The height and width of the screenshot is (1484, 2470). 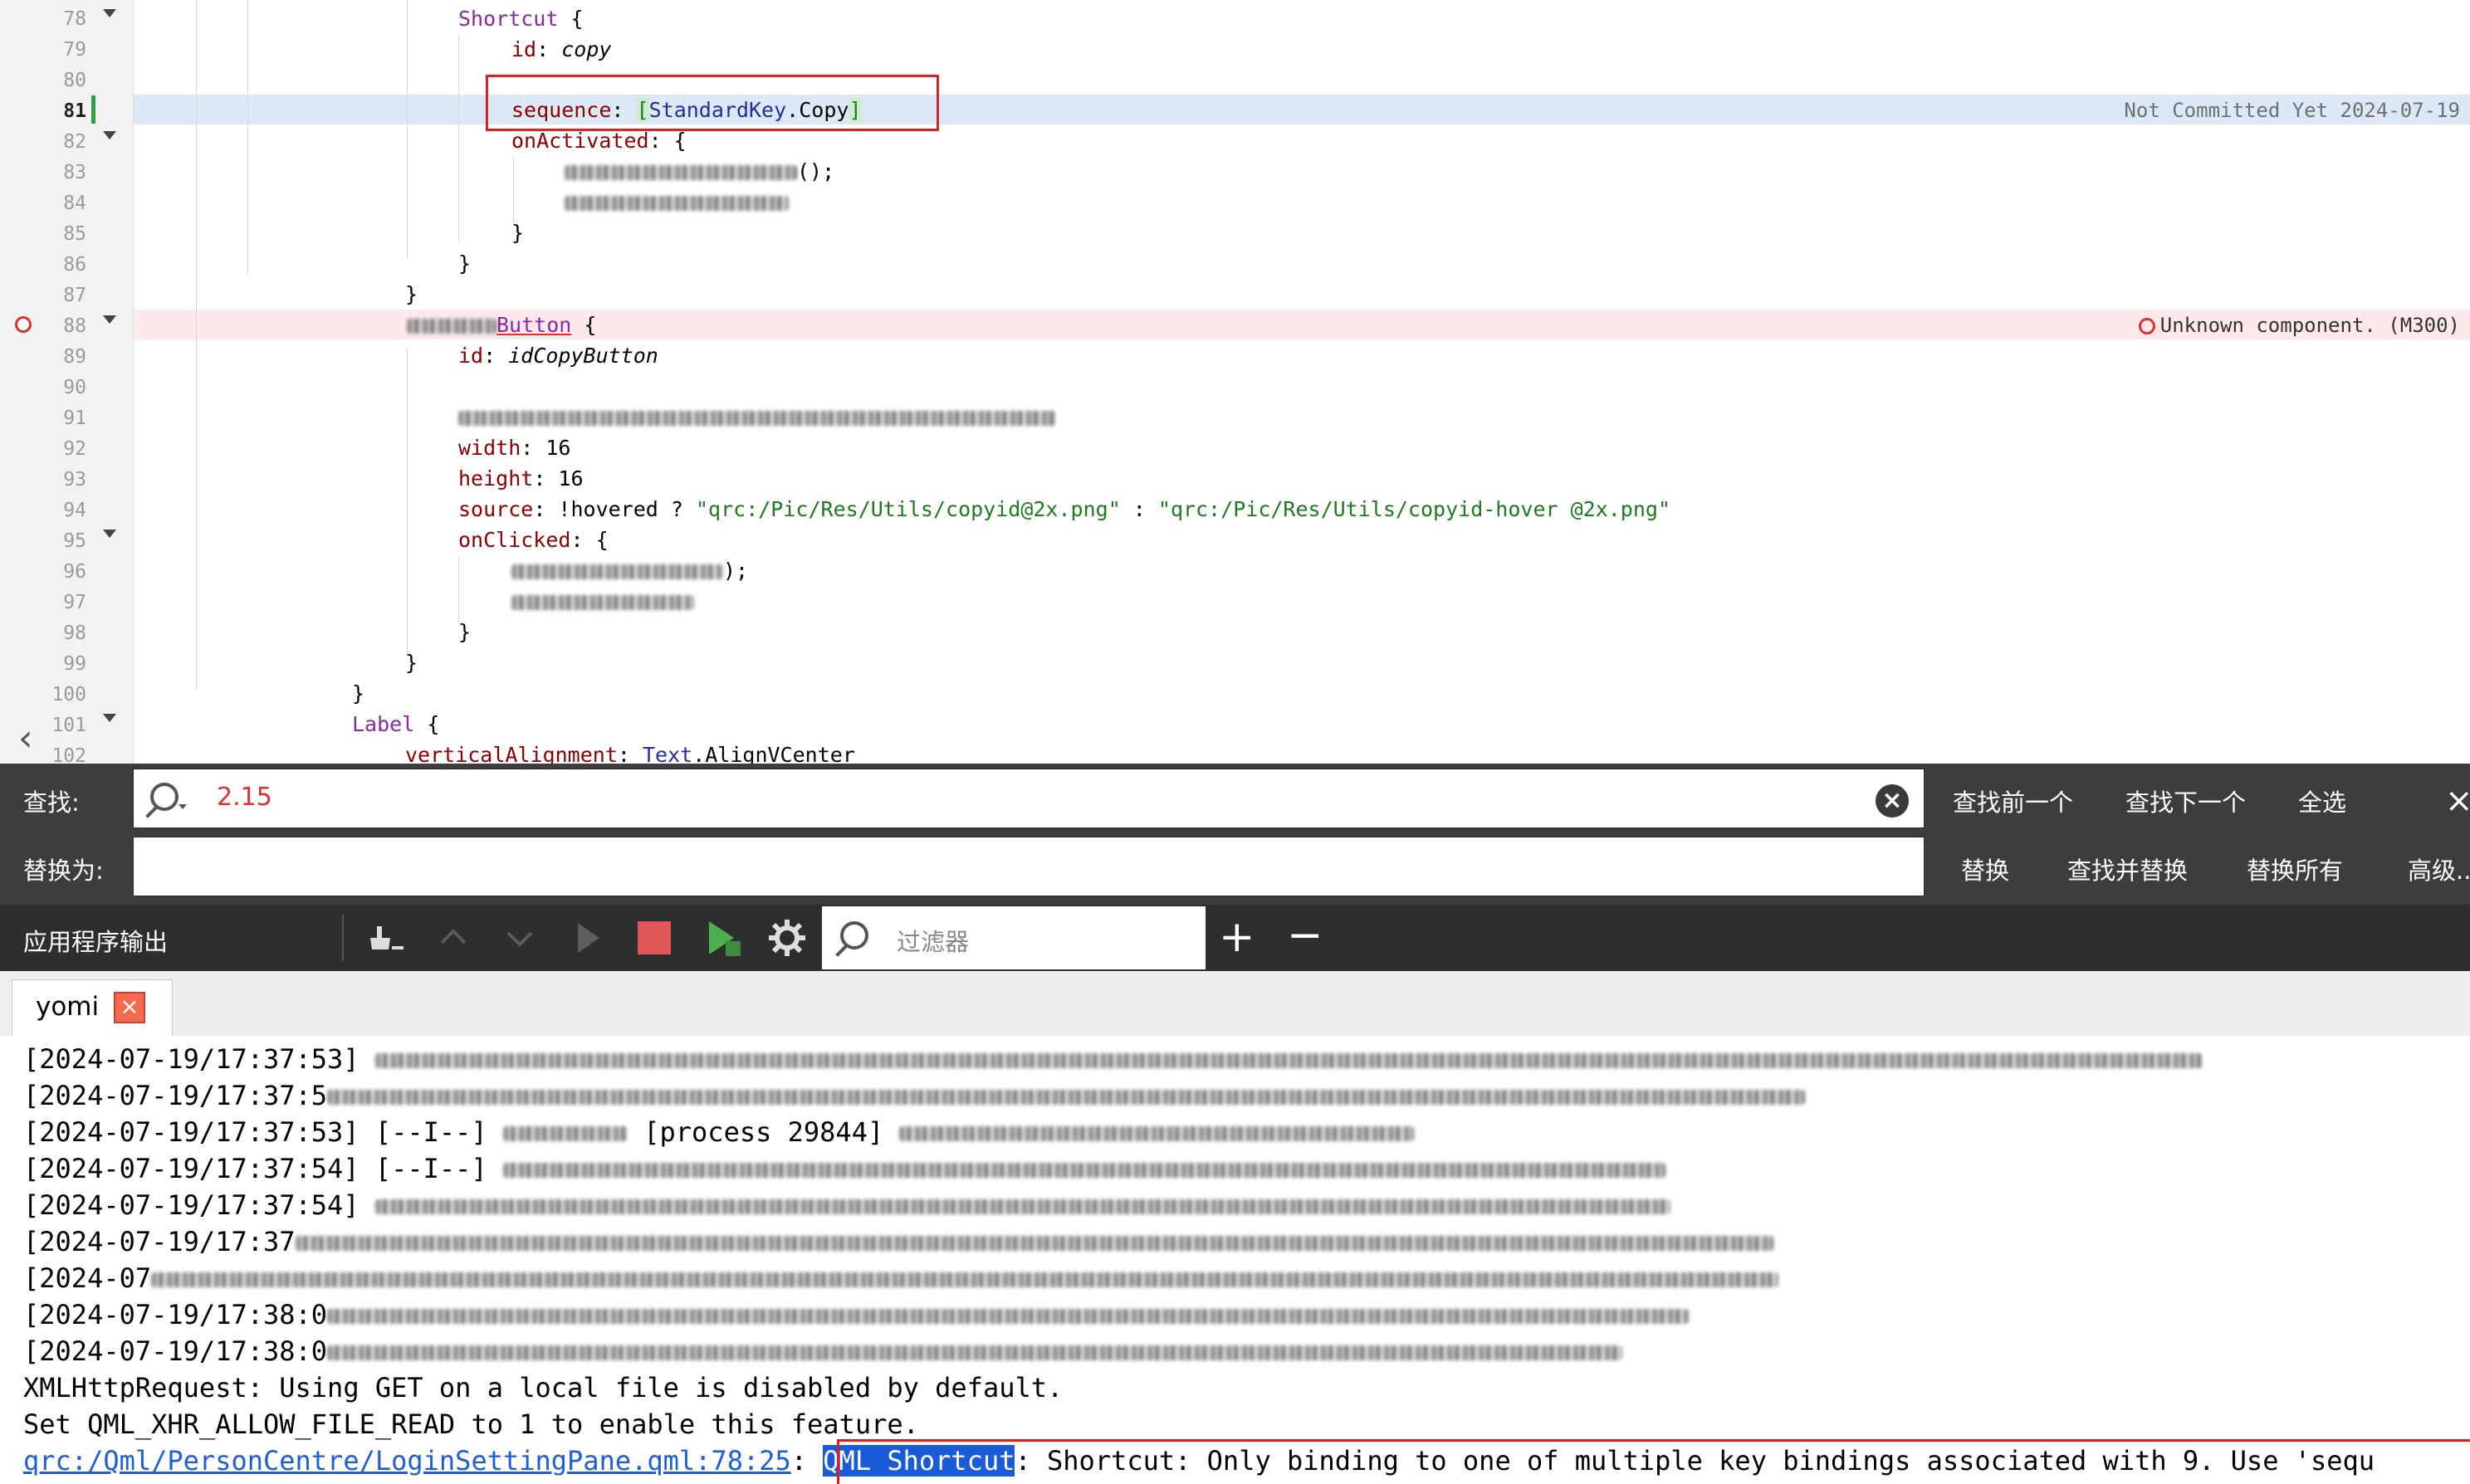 I want to click on line-number: 97, so click(x=43, y=603).